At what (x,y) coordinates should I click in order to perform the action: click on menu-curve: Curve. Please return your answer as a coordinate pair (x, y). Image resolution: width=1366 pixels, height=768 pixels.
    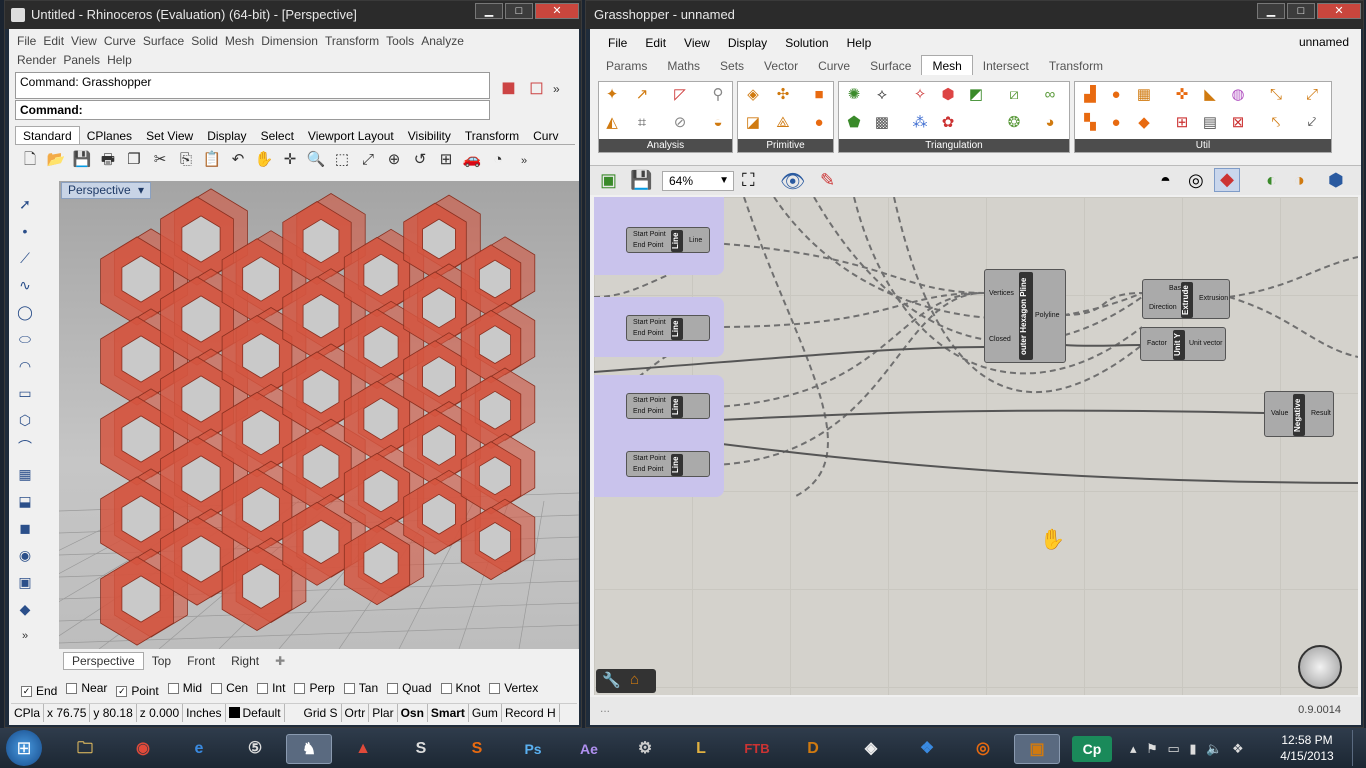
    Looking at the image, I should click on (120, 41).